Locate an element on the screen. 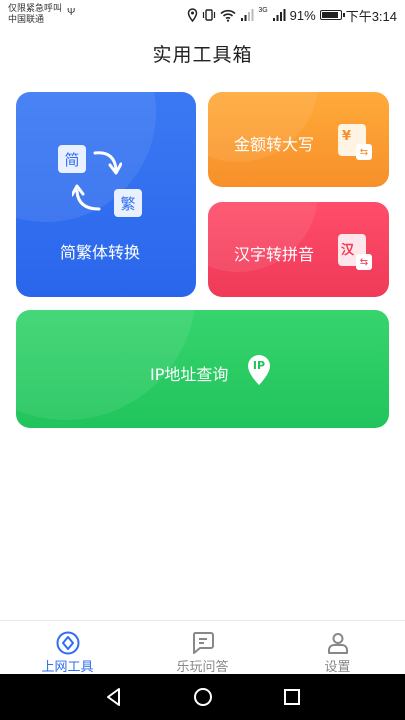 This screenshot has width=405, height=720. nav-tab-settings: 设置 is located at coordinates (337, 648).